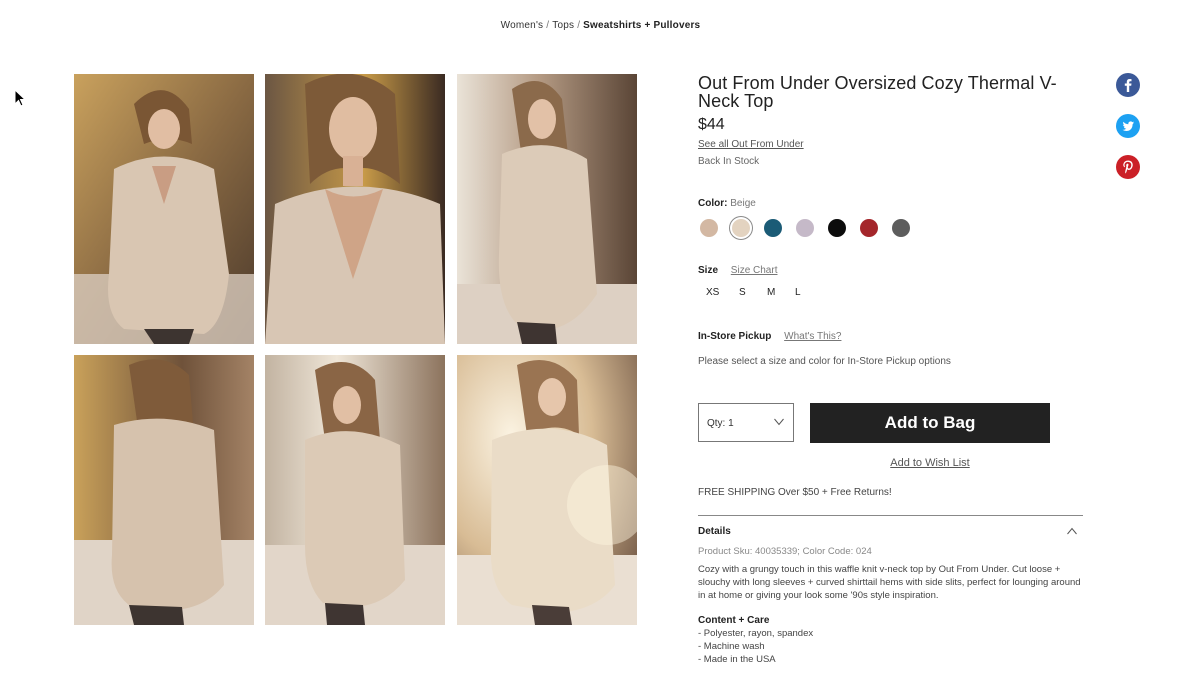  Describe the element at coordinates (801, 292) in the screenshot. I see `size-option-l: L` at that location.